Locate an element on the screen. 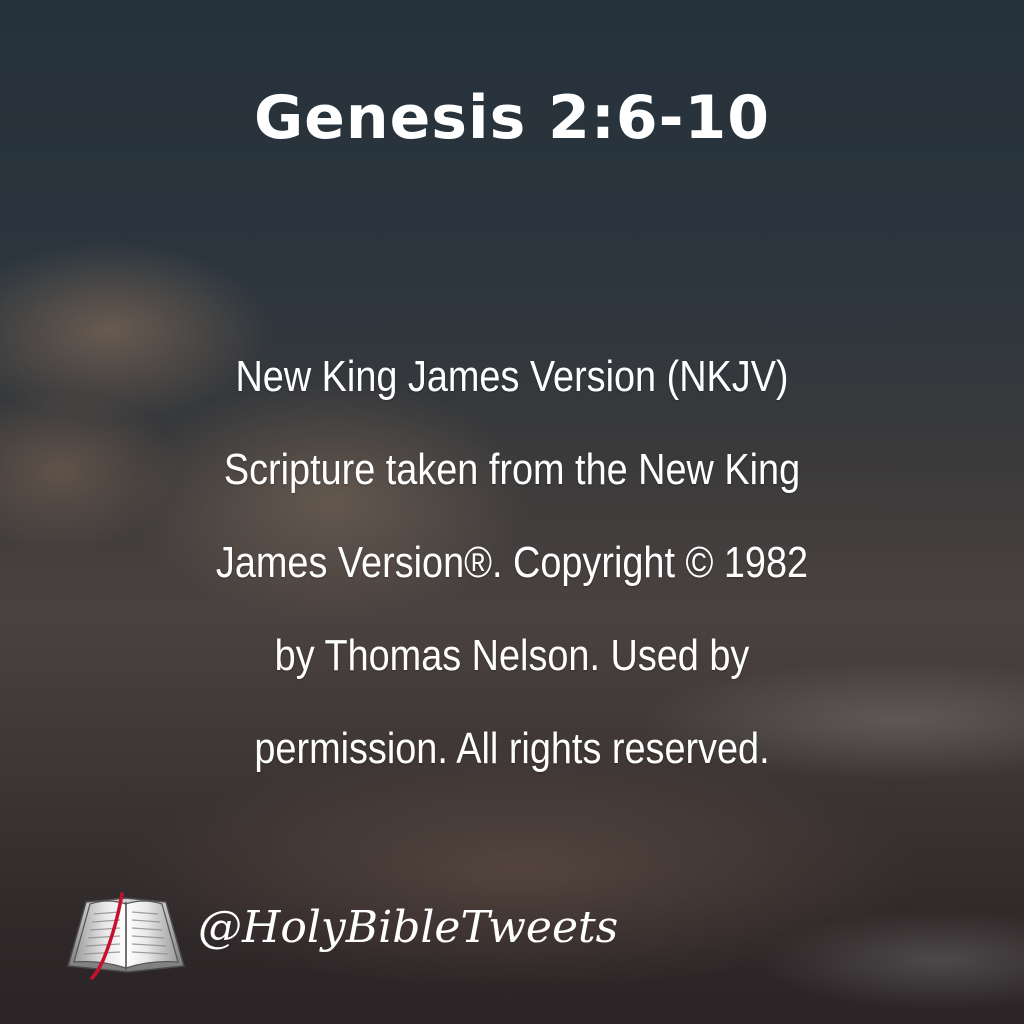 The height and width of the screenshot is (1024, 1024). verse-reference-title: Genesis 2:6-10 is located at coordinates (512, 118).